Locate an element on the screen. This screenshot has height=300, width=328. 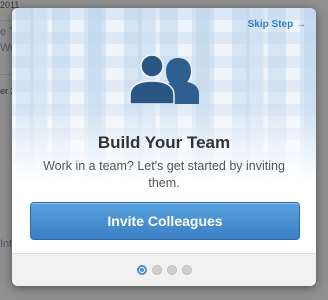
modal-footer is located at coordinates (164, 269).